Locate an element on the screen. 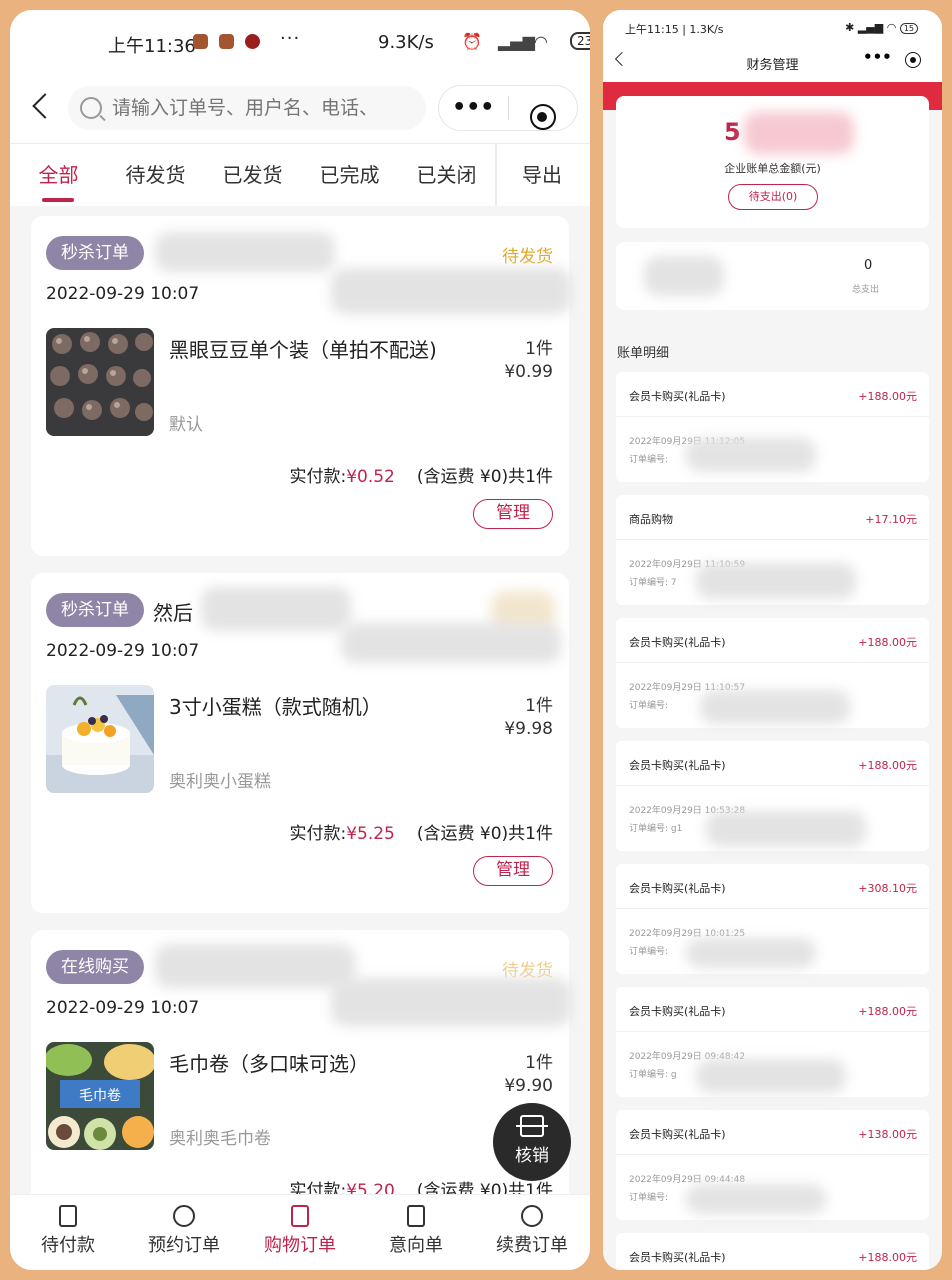 Image resolution: width=952 pixels, height=1280 pixels. nav-label: 待付款 is located at coordinates (68, 1245).